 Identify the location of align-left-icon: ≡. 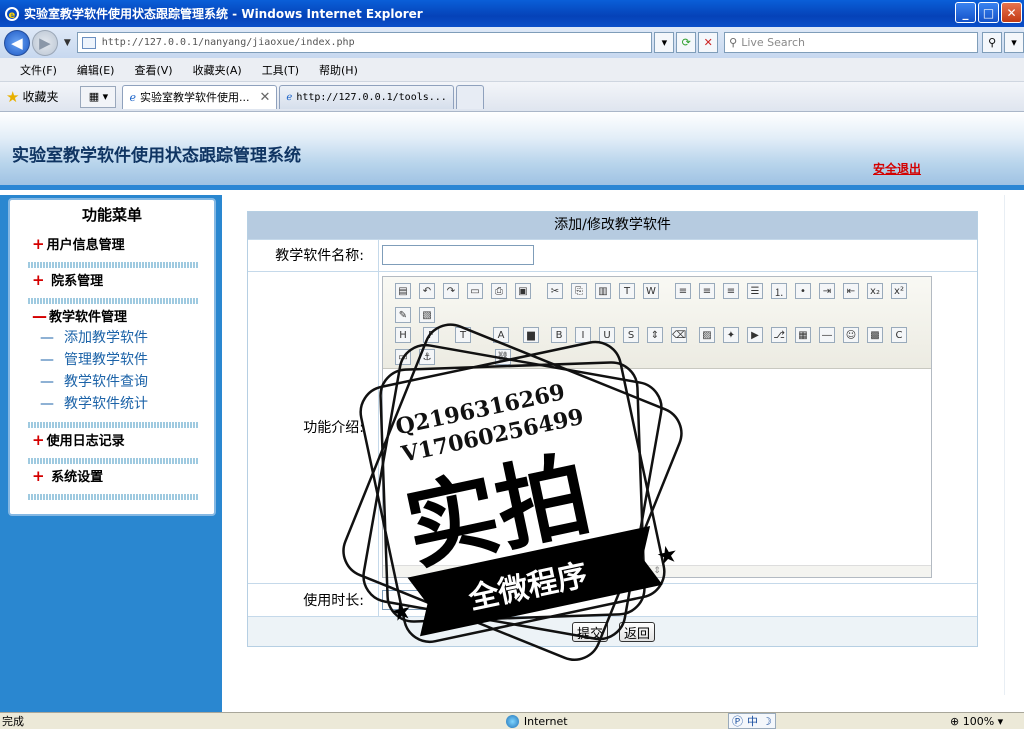
(683, 291).